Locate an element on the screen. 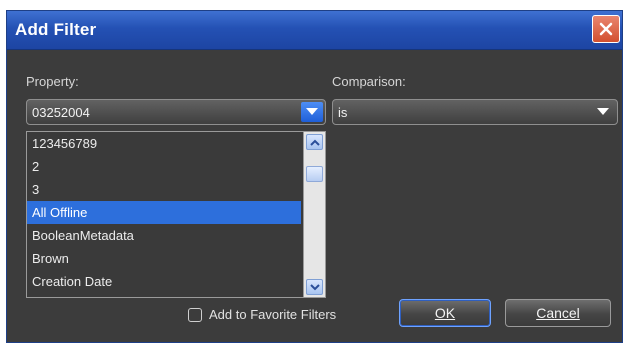 The image size is (623, 350). comparison-selected-value: is is located at coordinates (343, 112).